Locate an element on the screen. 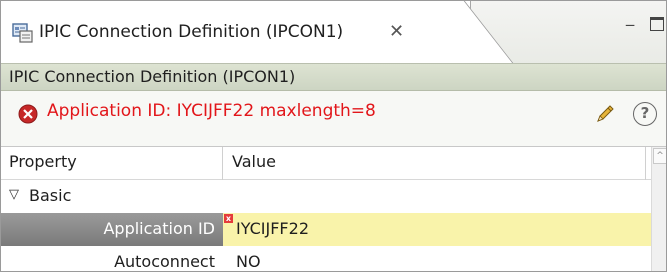 Image resolution: width=667 pixels, height=272 pixels. property-label: Application ID is located at coordinates (159, 228).